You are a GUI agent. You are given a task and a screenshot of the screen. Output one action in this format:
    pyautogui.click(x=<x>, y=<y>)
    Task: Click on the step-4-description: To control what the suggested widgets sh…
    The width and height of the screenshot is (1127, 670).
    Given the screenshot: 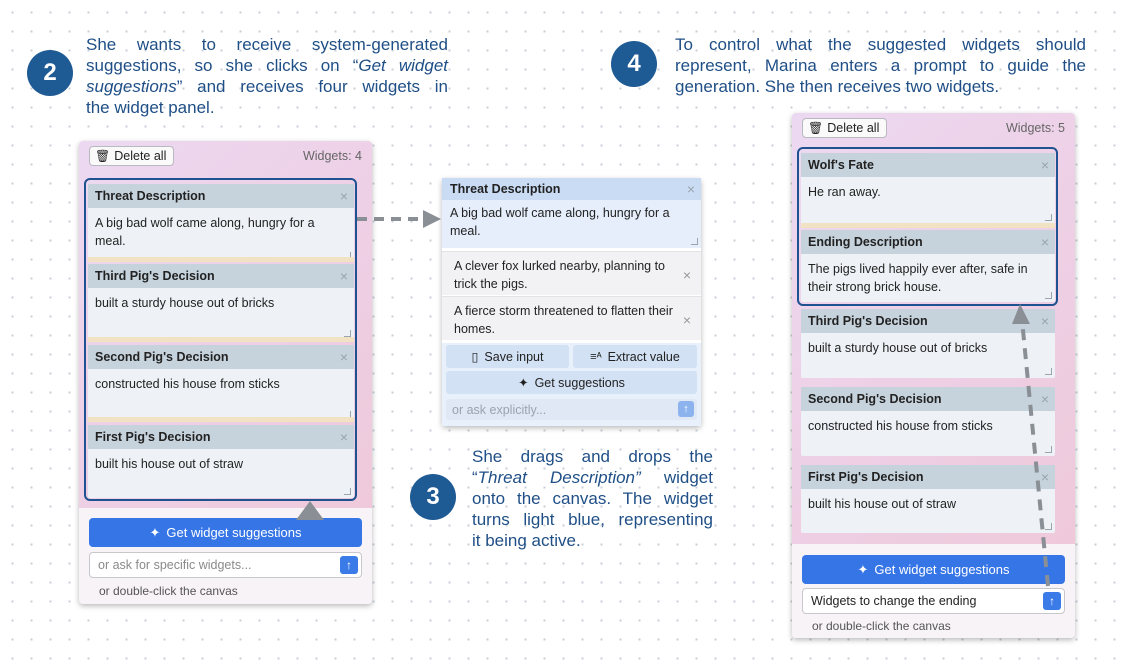 What is the action you would take?
    pyautogui.click(x=880, y=65)
    